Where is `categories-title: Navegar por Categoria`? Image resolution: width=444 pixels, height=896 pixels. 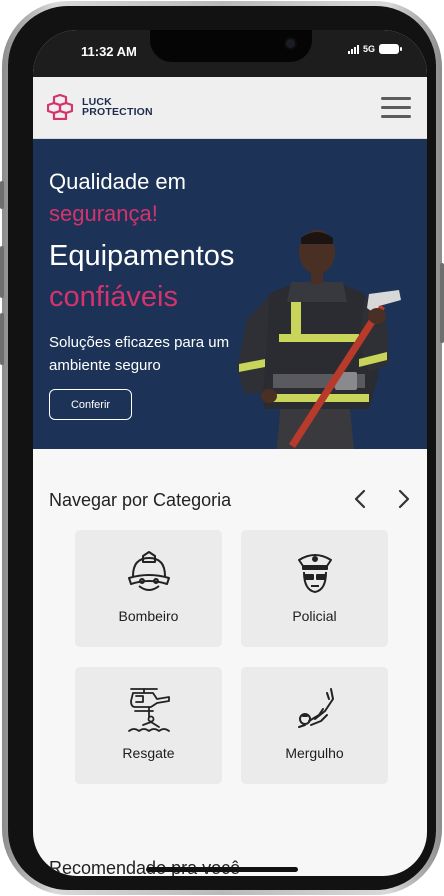
categories-title: Navegar por Categoria is located at coordinates (140, 500).